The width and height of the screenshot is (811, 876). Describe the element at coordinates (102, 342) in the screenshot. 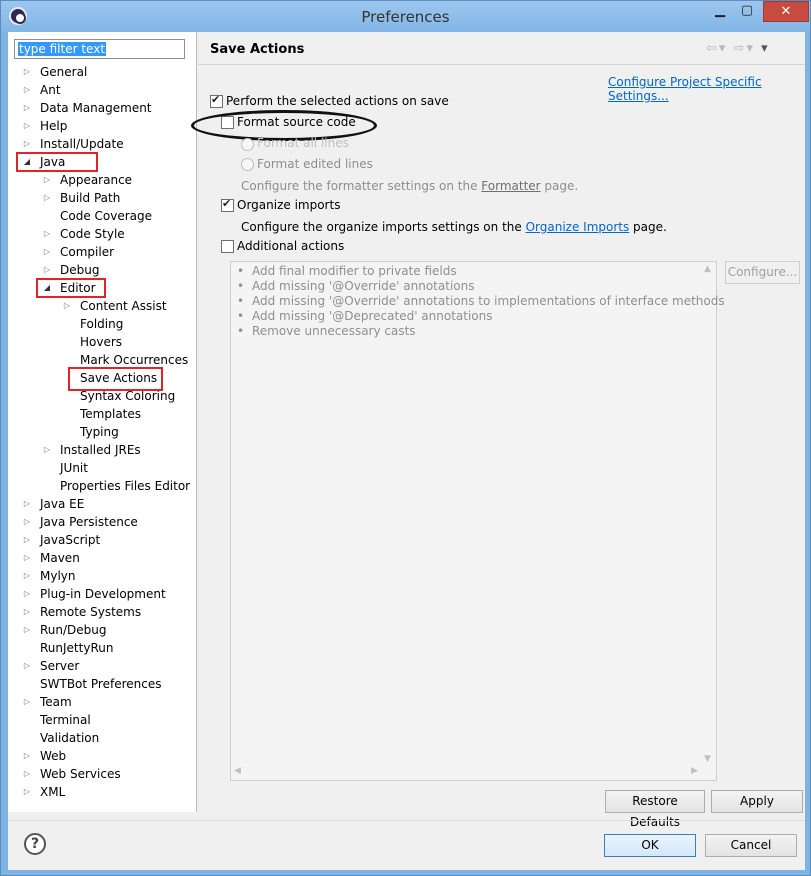

I see `tree-item-hovers: Hovers` at that location.